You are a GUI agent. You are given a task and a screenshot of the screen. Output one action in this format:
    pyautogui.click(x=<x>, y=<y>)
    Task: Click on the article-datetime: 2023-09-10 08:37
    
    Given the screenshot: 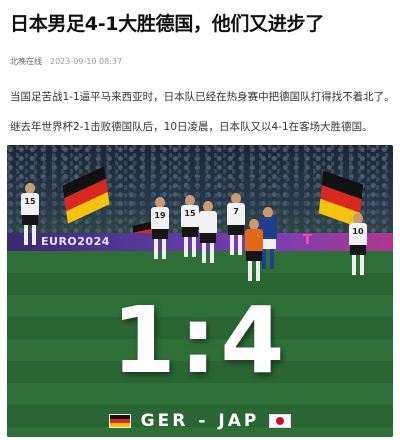 What is the action you would take?
    pyautogui.click(x=86, y=61)
    